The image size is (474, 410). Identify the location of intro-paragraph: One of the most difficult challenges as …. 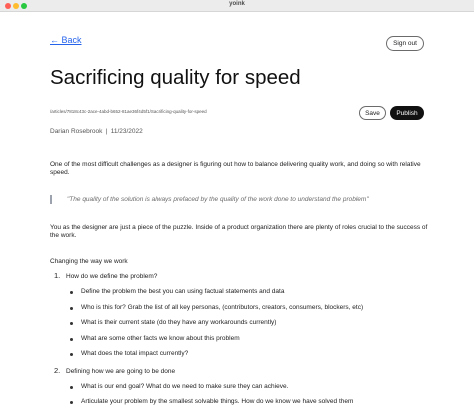
(235, 168).